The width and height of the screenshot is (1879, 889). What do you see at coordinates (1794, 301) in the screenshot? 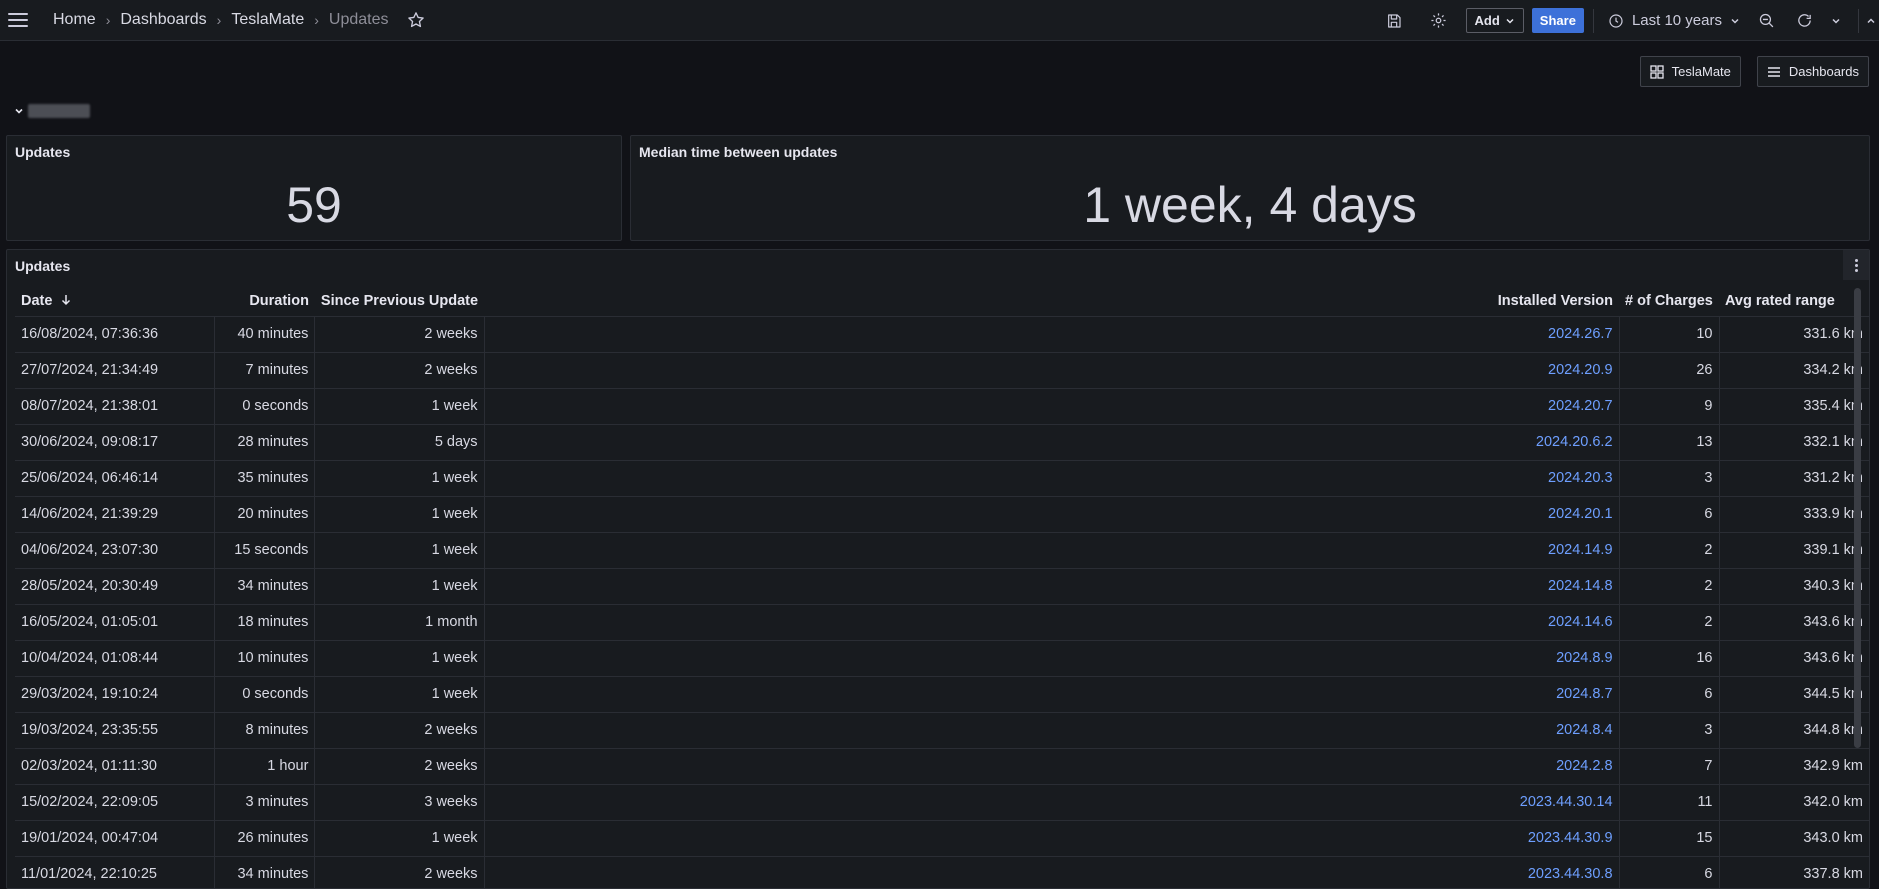
I see `column-header-avg-rated-range: Avg rated range` at bounding box center [1794, 301].